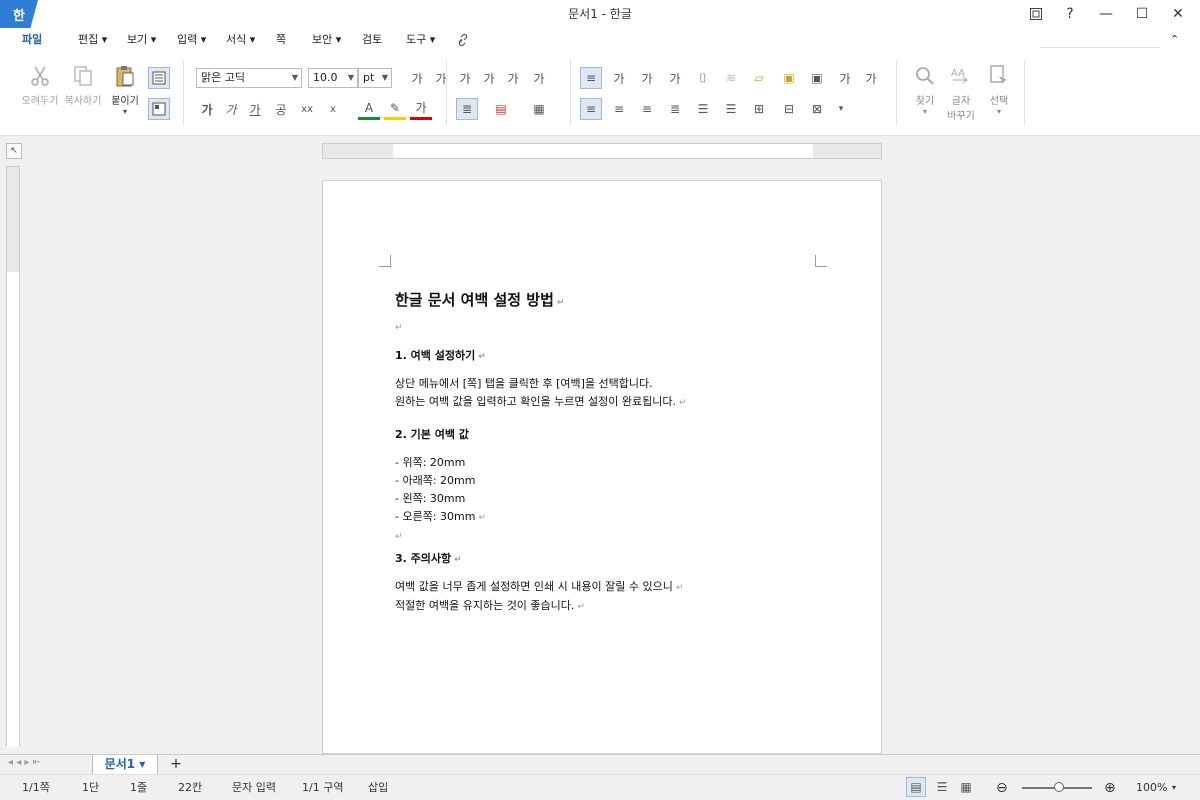 The height and width of the screenshot is (800, 1200). What do you see at coordinates (1024, 93) in the screenshot?
I see `ribbon-separator` at bounding box center [1024, 93].